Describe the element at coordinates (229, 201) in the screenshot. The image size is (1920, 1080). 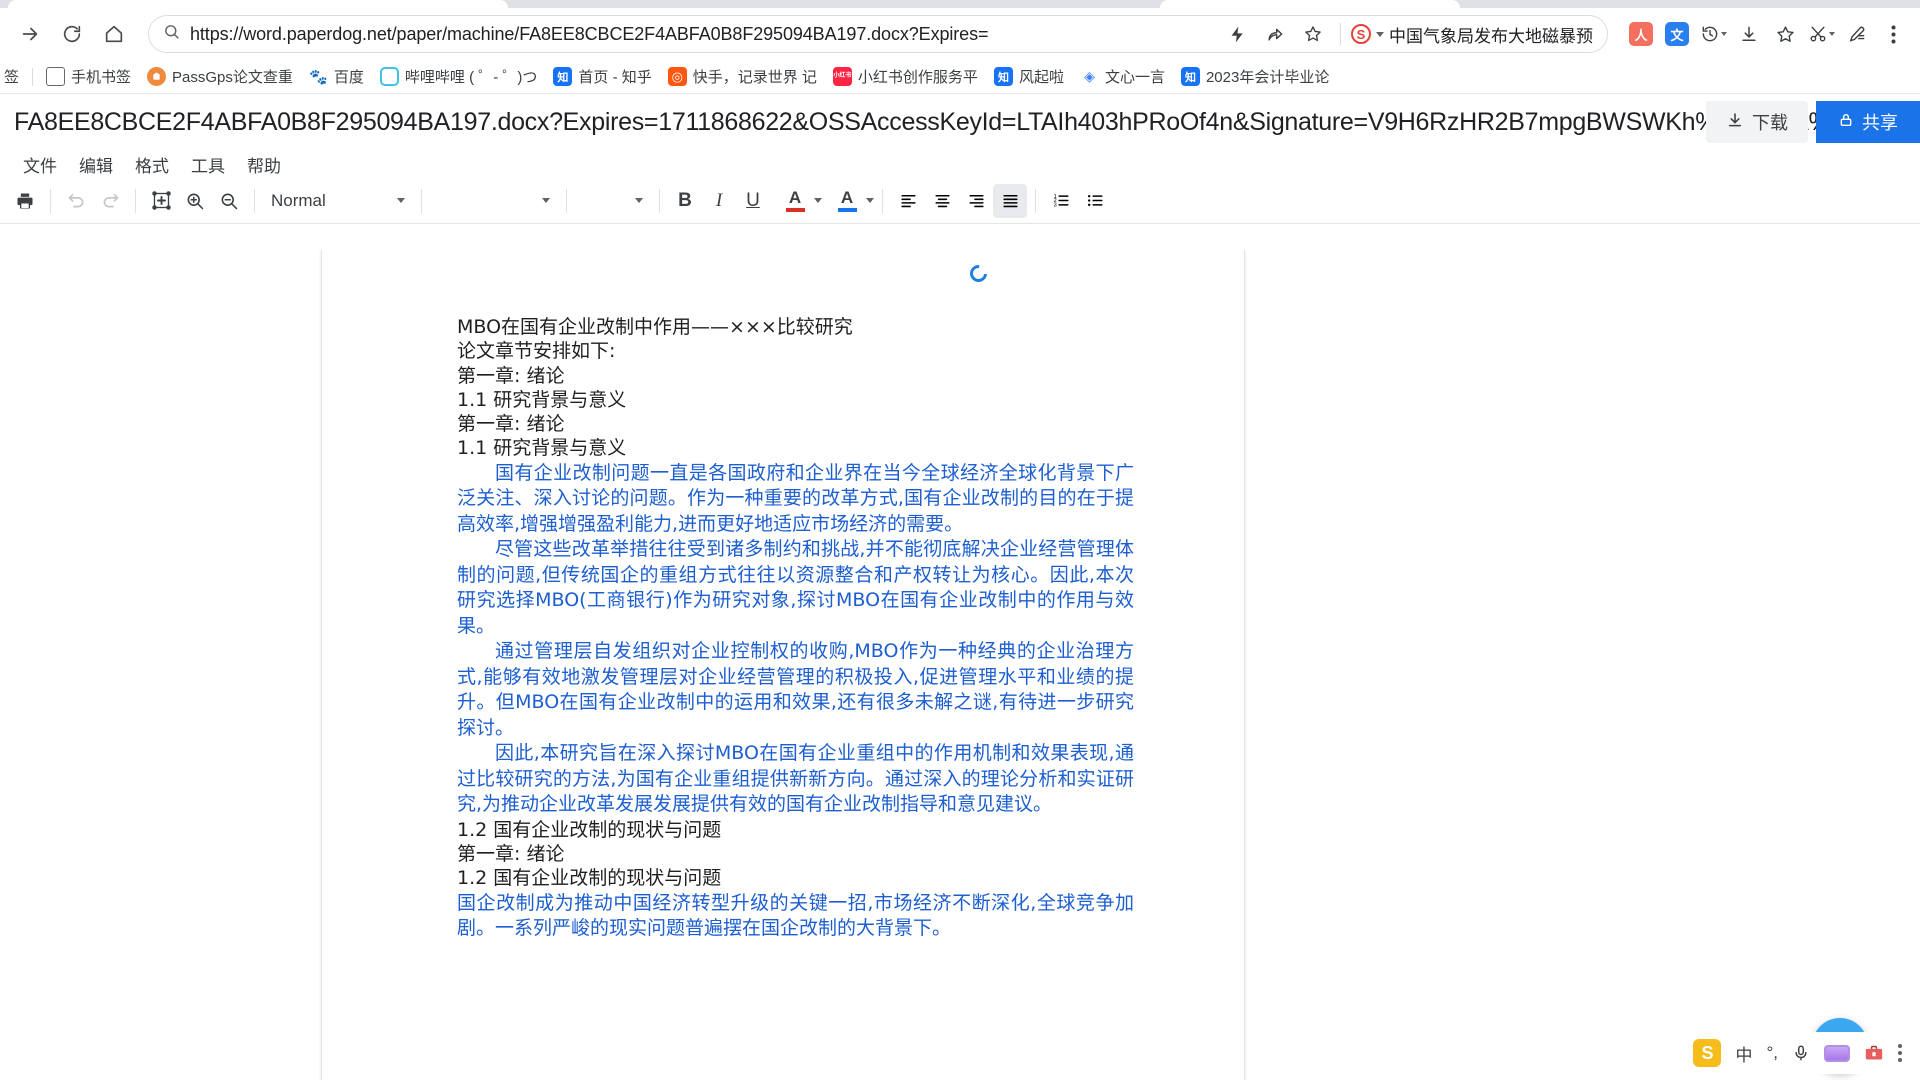
I see `zoom-out-icon` at that location.